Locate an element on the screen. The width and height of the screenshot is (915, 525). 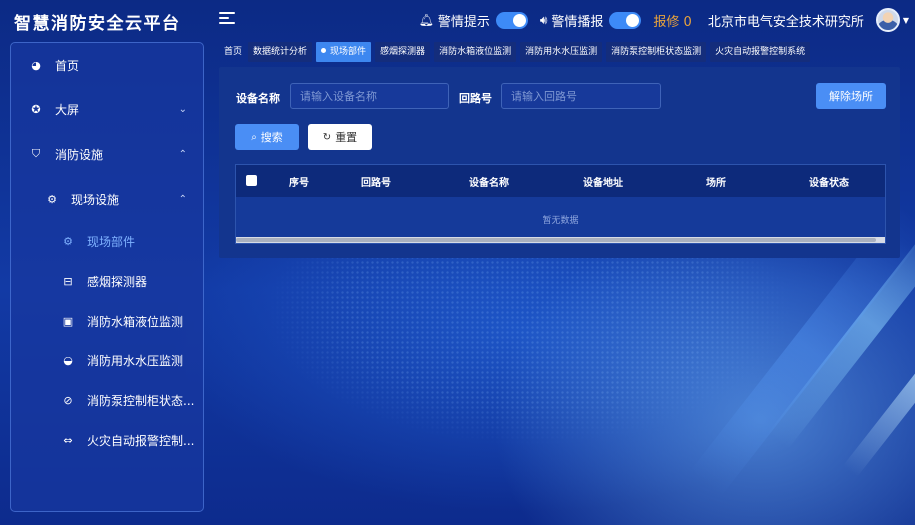
sidebar-item-label: 消防设施 is located at coordinates (79, 154).